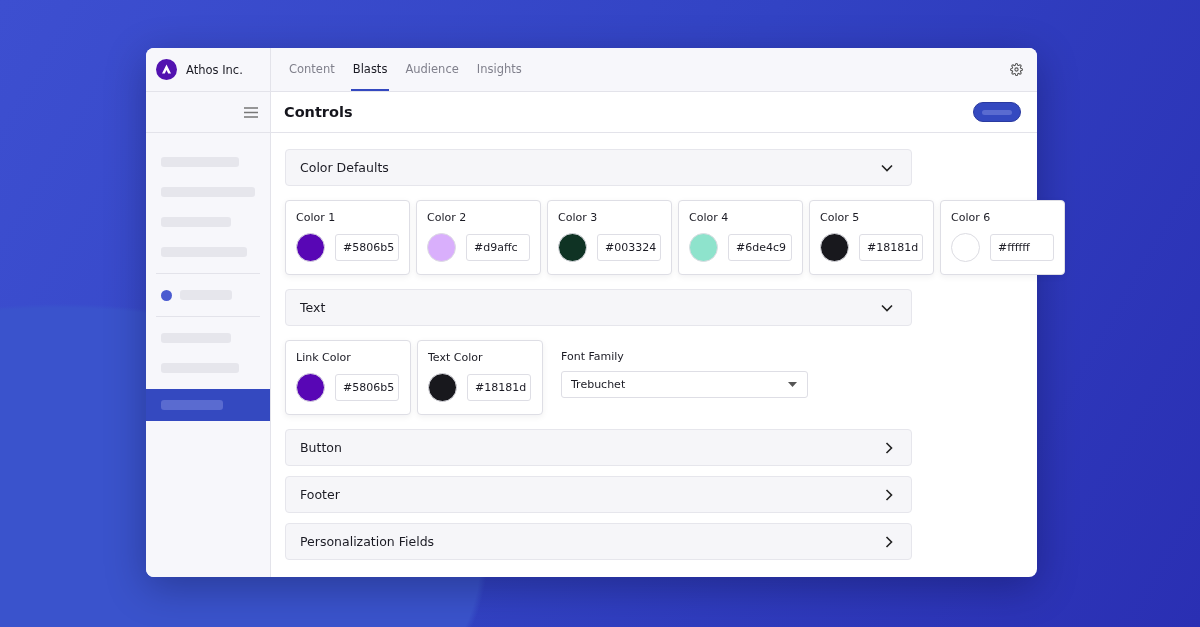 The height and width of the screenshot is (627, 1200). Describe the element at coordinates (324, 357) in the screenshot. I see `field-label: Link Color` at that location.